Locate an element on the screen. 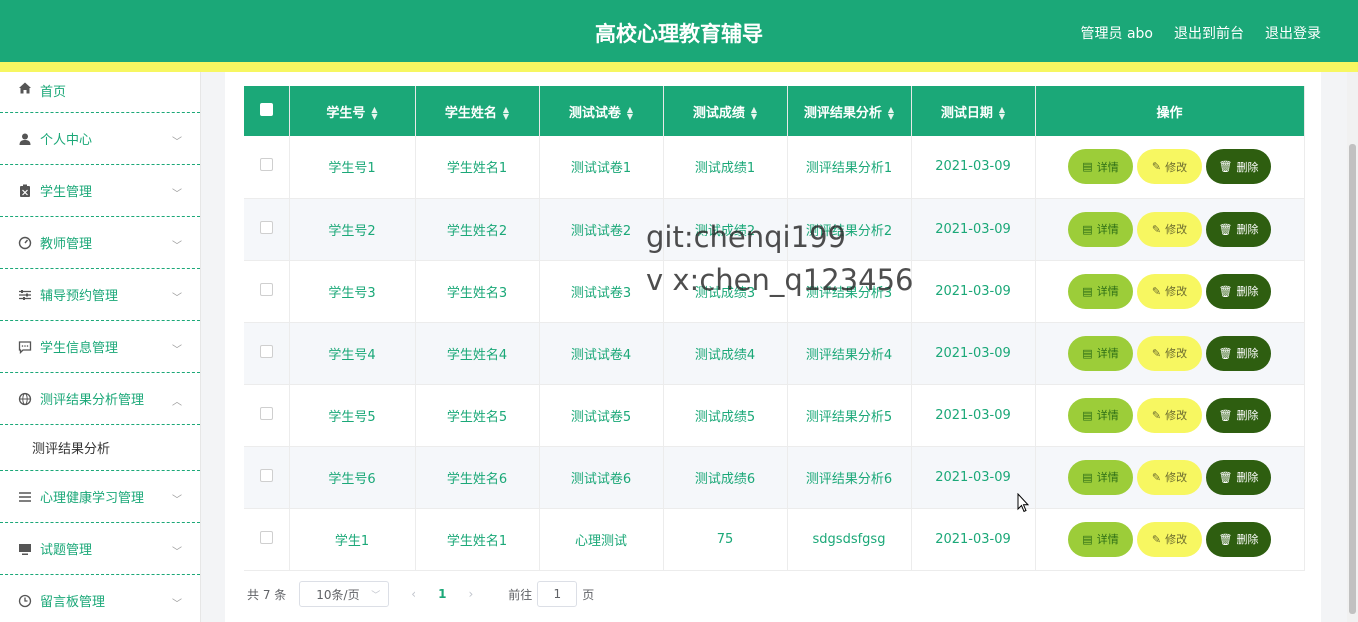  sidebar-item-label: 辅导预约管理 is located at coordinates (79, 296).